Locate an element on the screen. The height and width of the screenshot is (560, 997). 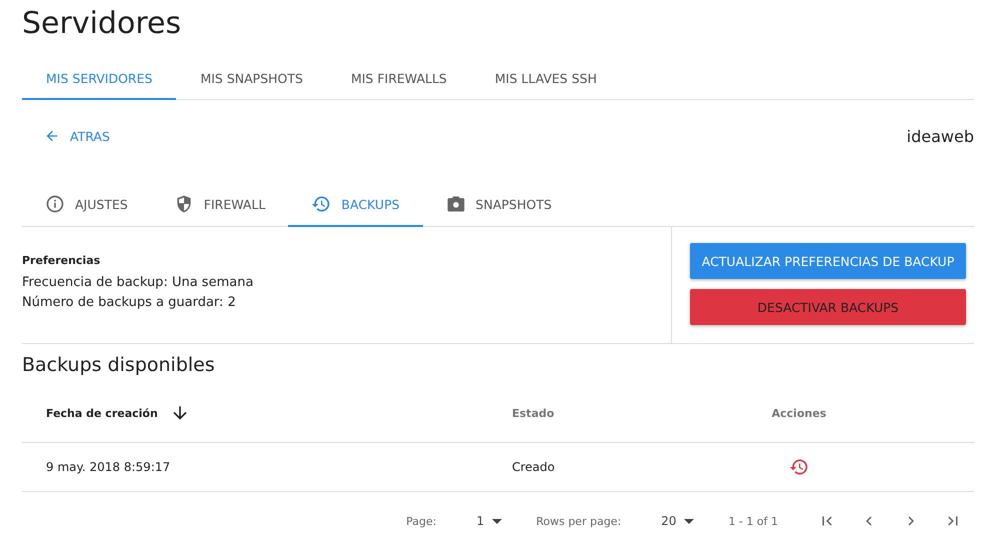
server-name: ideaweb is located at coordinates (940, 136).